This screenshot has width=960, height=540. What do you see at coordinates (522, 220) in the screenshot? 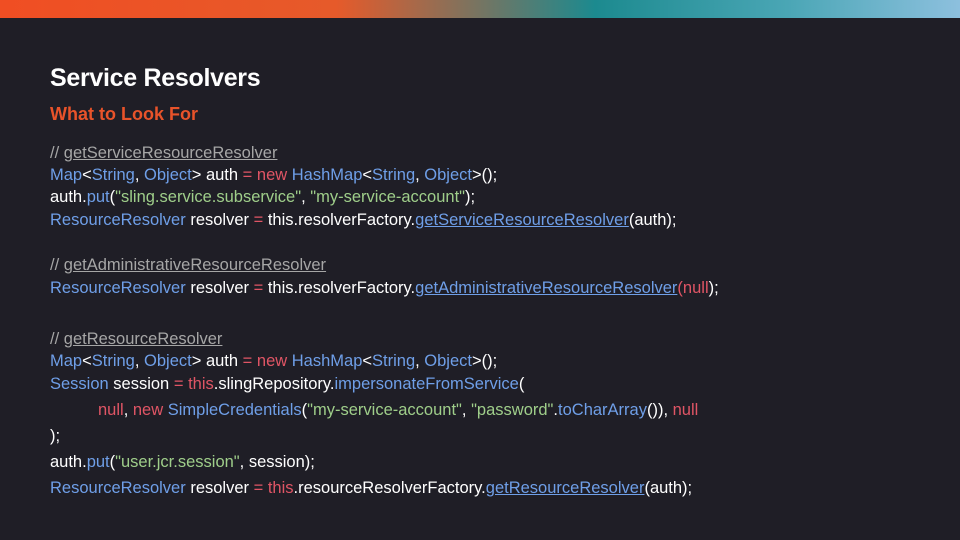
I see `link-get-service-resource-resolver: getServiceResourceResolver` at bounding box center [522, 220].